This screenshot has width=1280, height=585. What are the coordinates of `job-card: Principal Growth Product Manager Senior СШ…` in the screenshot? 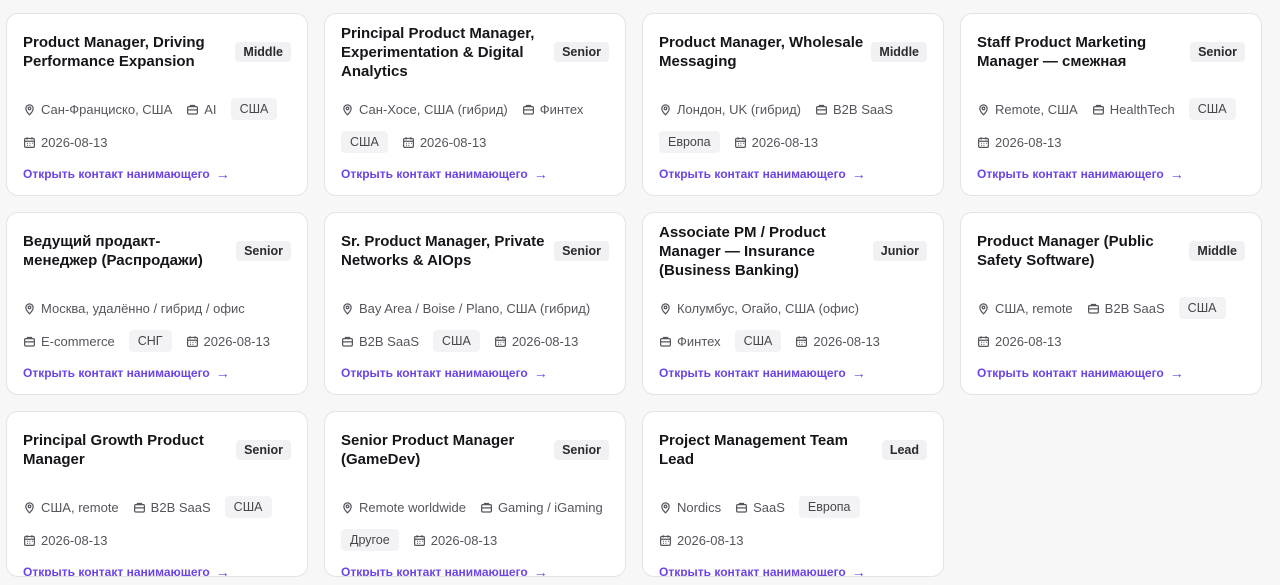 It's located at (157, 494).